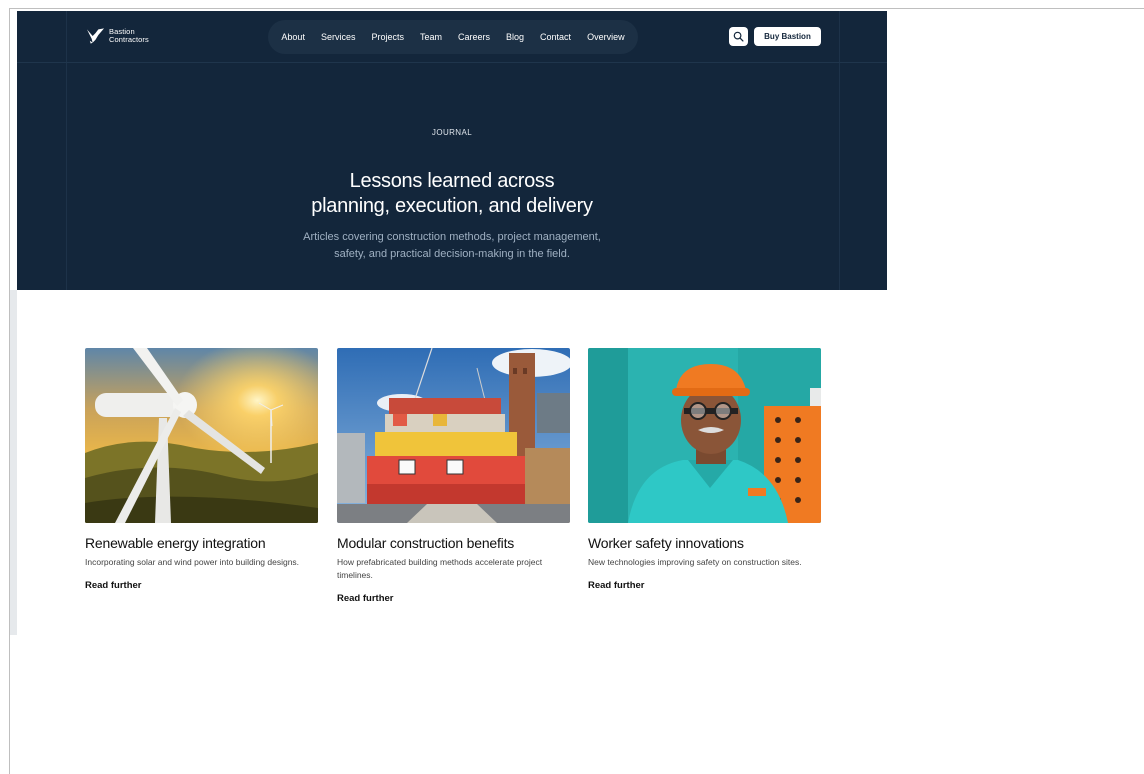 This screenshot has height=774, width=1144. Describe the element at coordinates (515, 37) in the screenshot. I see `nav-item-blog: Blog` at that location.